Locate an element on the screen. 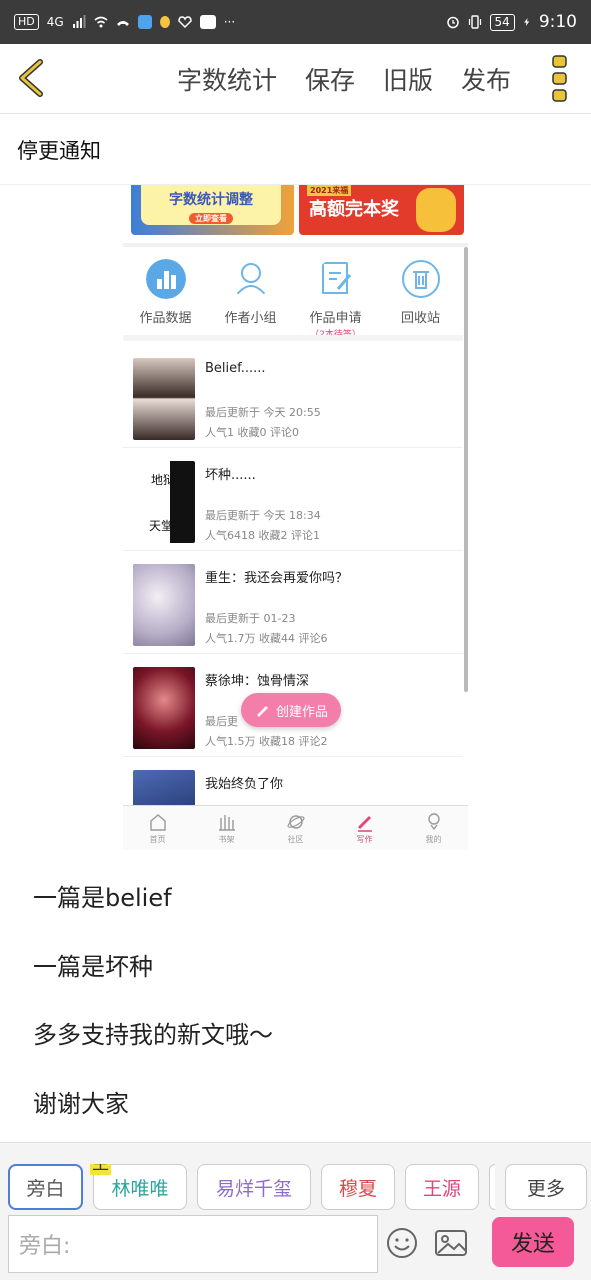 The width and height of the screenshot is (591, 1280). cover-text-bottom: 天堂 is located at coordinates (161, 526).